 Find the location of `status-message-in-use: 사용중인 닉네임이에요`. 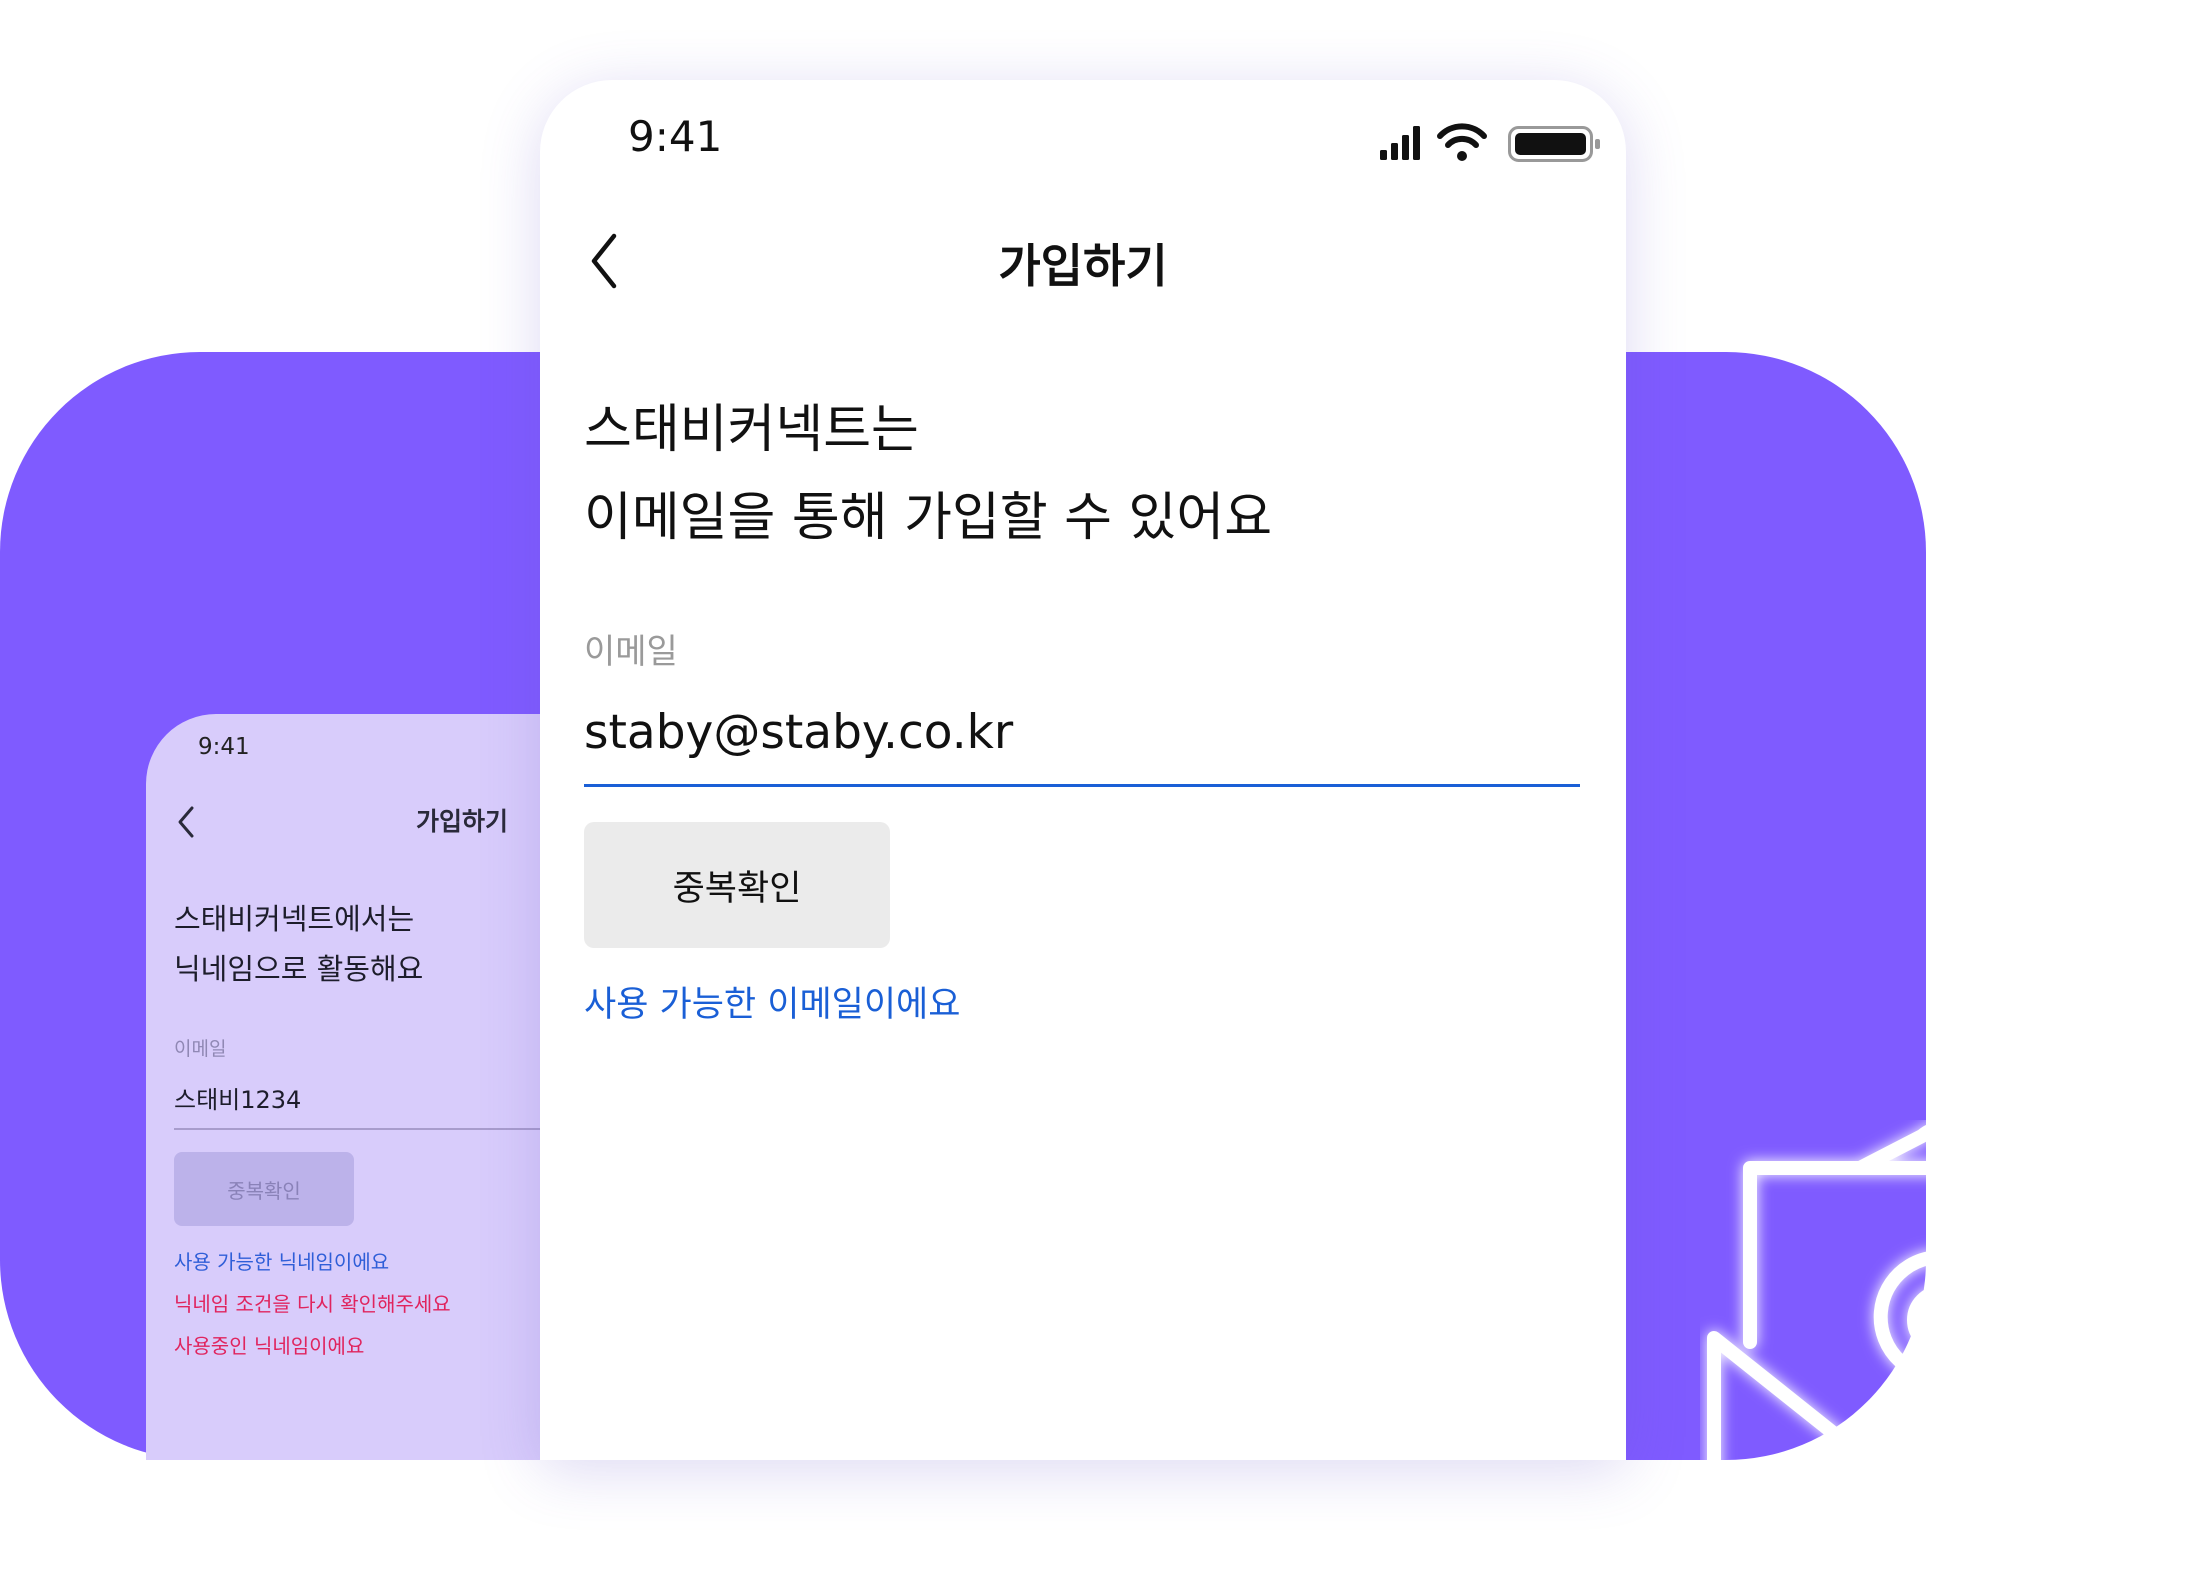

status-message-in-use: 사용중인 닉네임이에요 is located at coordinates (269, 1346).